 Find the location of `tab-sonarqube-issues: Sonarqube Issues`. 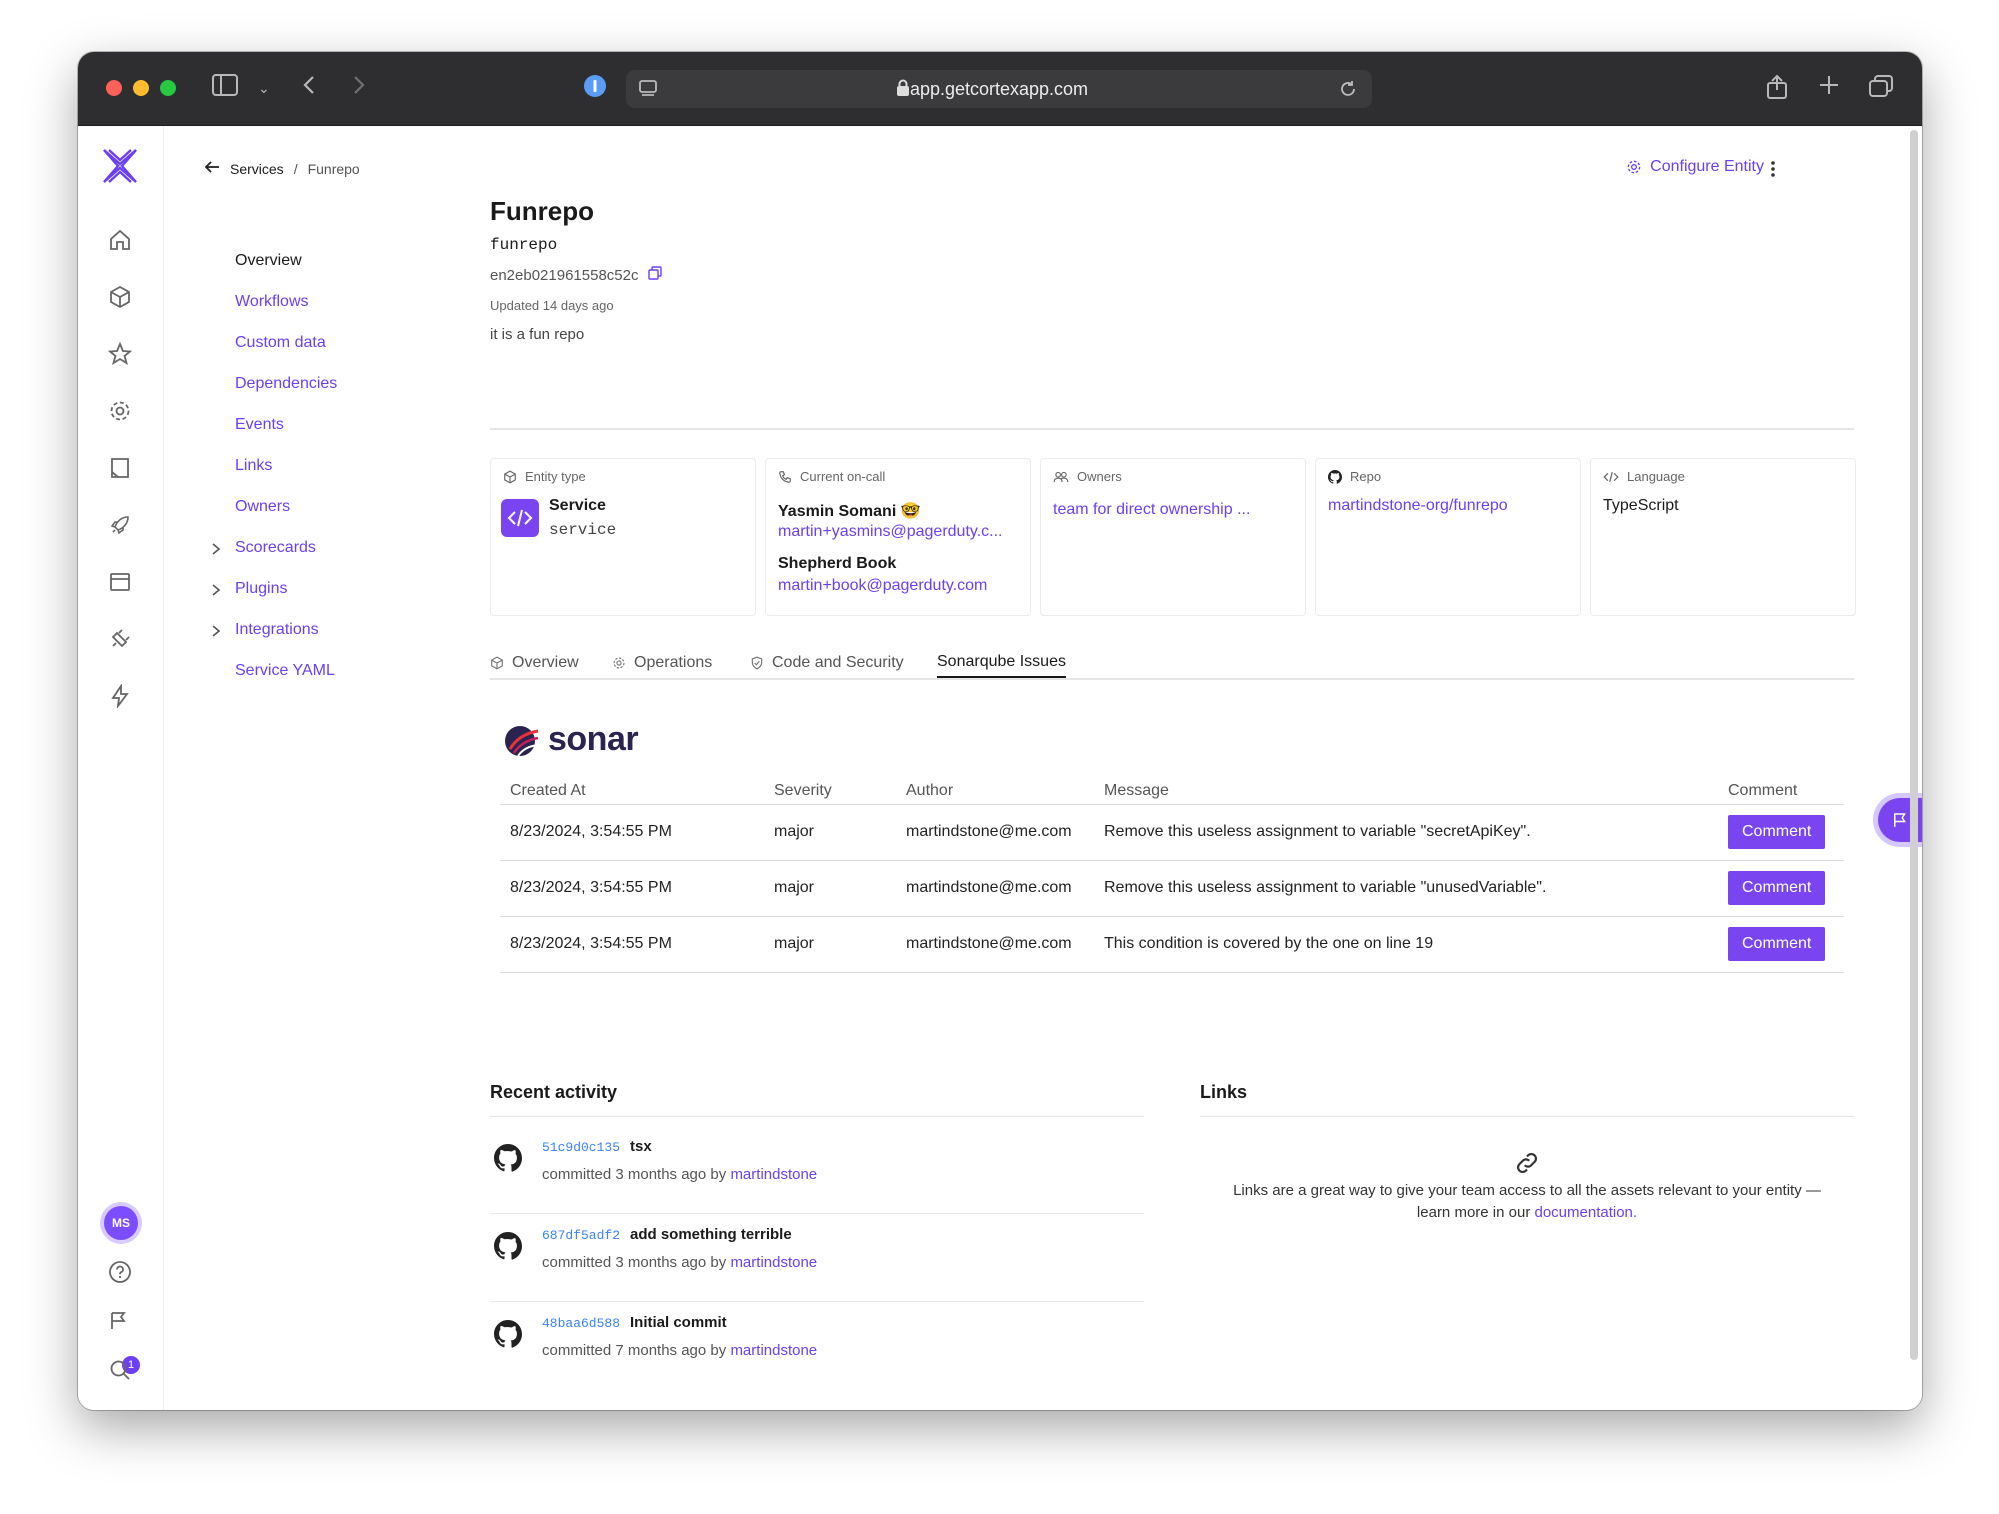

tab-sonarqube-issues: Sonarqube Issues is located at coordinates (1001, 663).